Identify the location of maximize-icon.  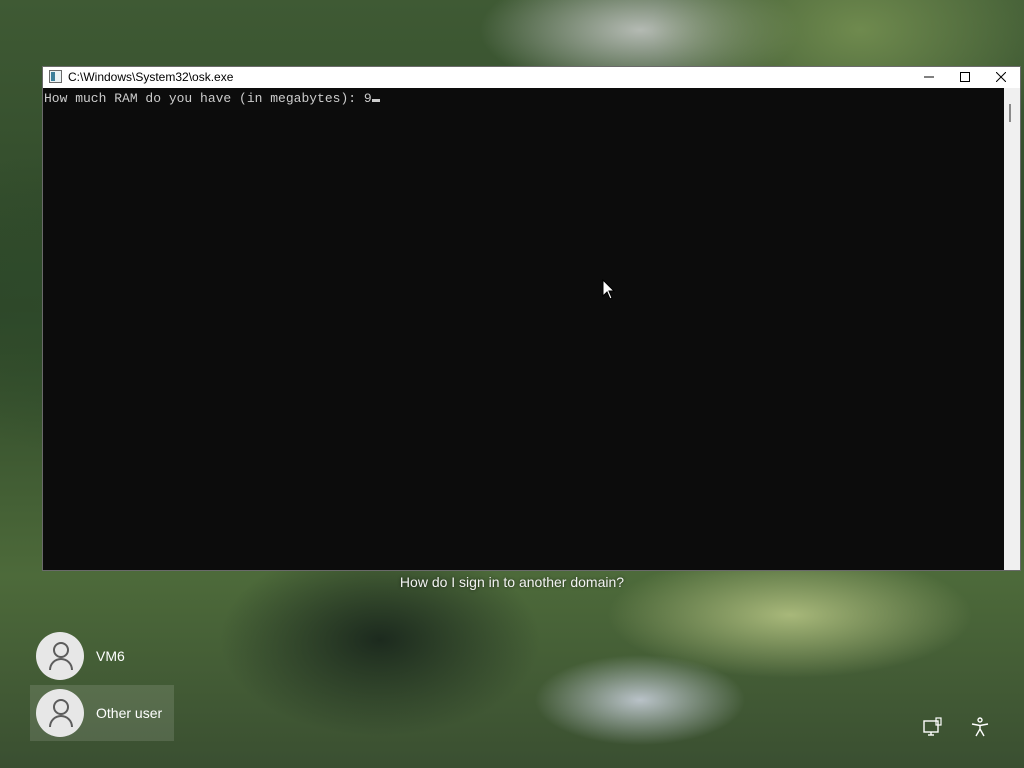
(965, 77).